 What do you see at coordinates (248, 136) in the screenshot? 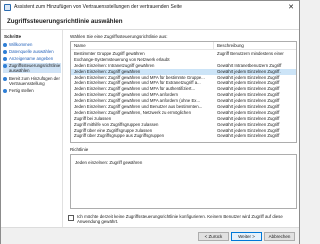
I see `policy-description-cell: Gewährt jedem Einzelnen Zugriff` at bounding box center [248, 136].